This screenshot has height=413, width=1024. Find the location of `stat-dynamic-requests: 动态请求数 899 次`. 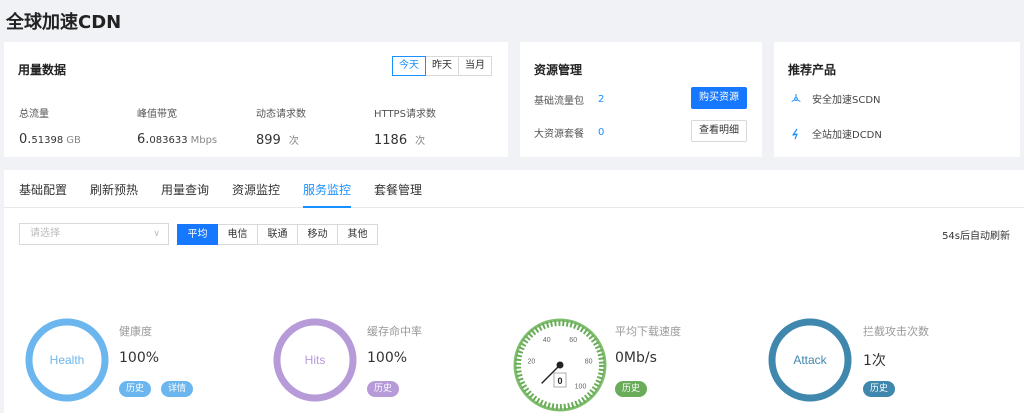

stat-dynamic-requests: 动态请求数 899 次 is located at coordinates (281, 126).